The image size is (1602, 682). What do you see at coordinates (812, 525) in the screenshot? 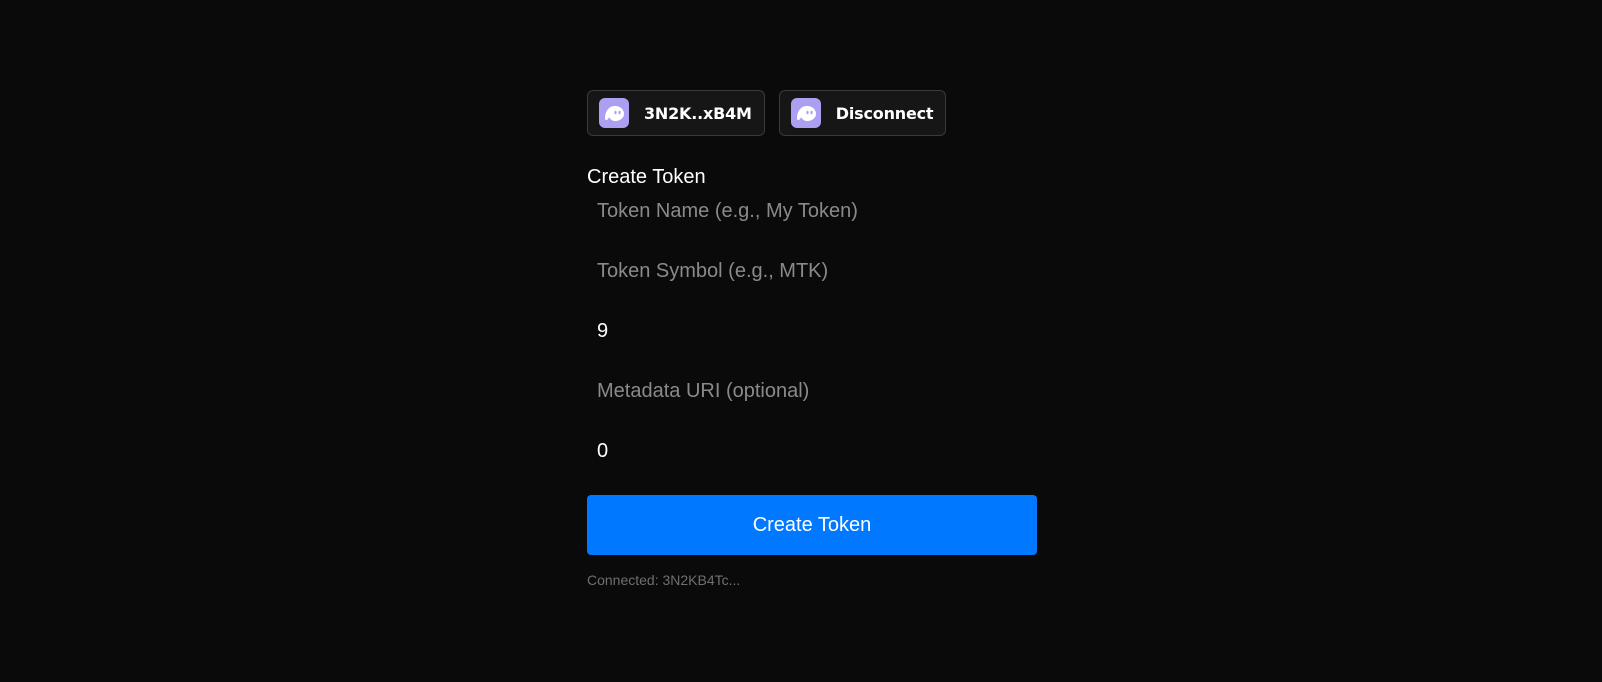
I see `create-token-button: Create Token` at bounding box center [812, 525].